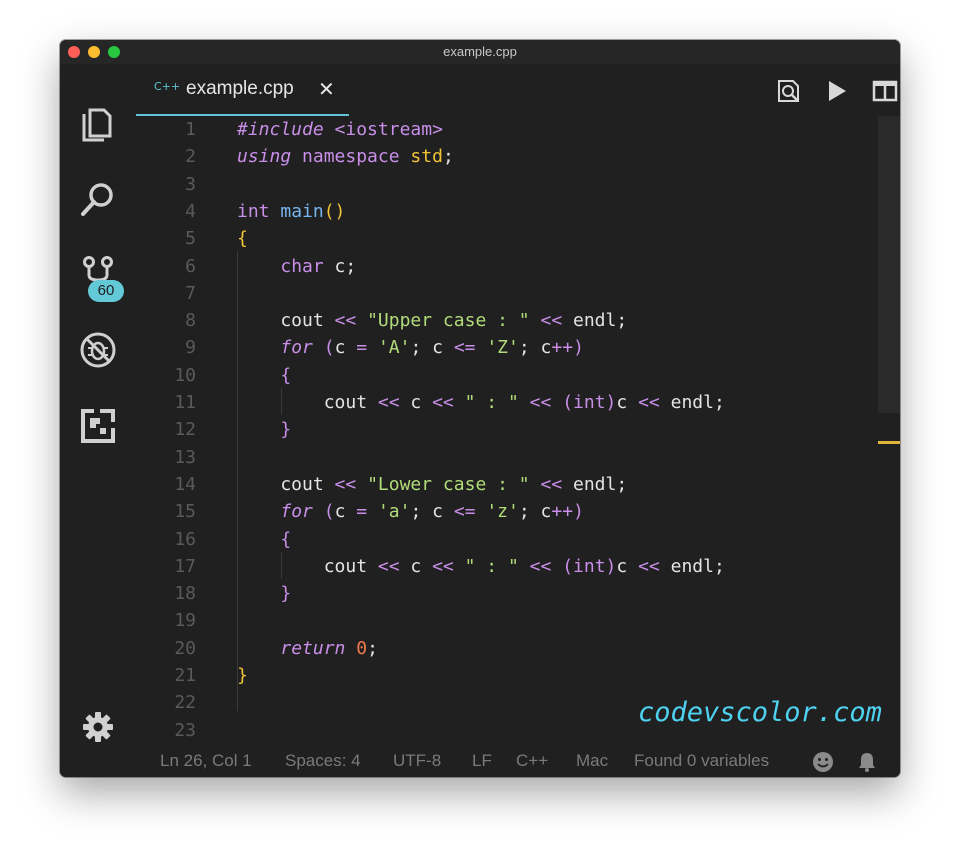  What do you see at coordinates (507, 539) in the screenshot?
I see `code-line: 16 {` at bounding box center [507, 539].